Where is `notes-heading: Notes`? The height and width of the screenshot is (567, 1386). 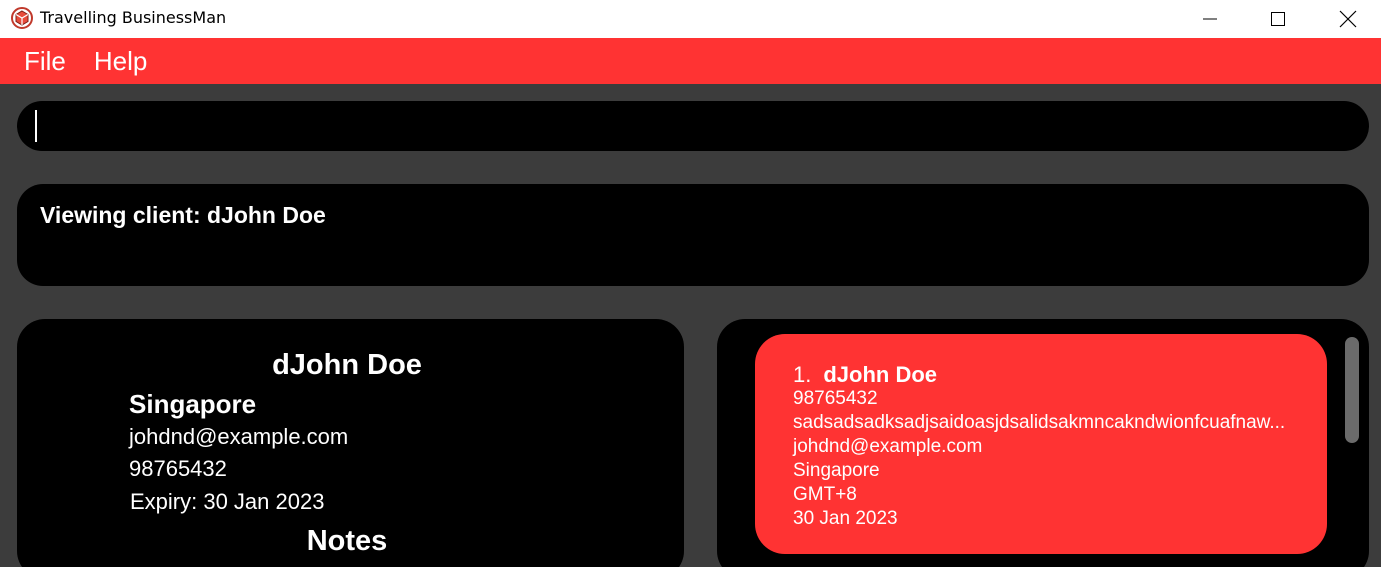 notes-heading: Notes is located at coordinates (347, 541).